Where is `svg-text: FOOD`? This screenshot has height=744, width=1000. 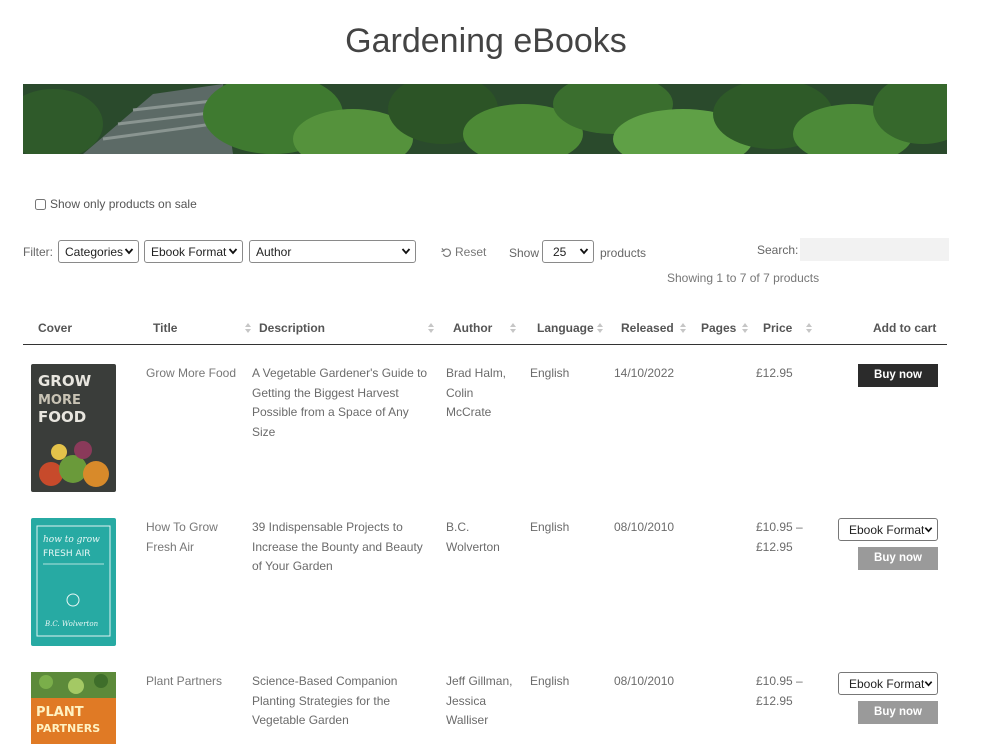 svg-text: FOOD is located at coordinates (62, 417).